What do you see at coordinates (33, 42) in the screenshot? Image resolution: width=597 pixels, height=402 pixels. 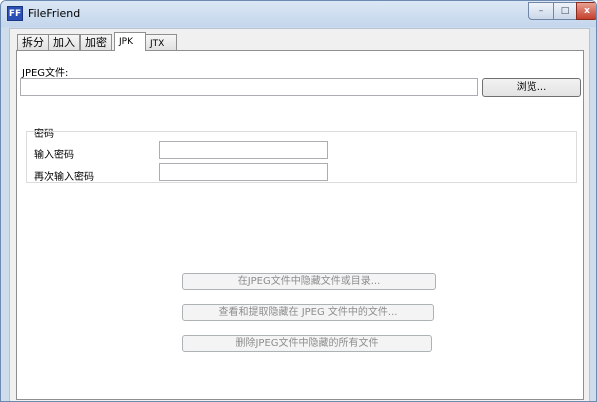 I see `tab-split: 拆分` at bounding box center [33, 42].